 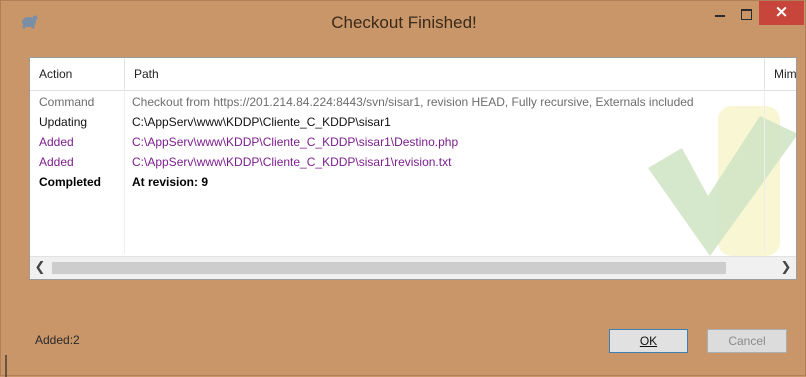 I want to click on close-icon: ×, so click(x=781, y=12).